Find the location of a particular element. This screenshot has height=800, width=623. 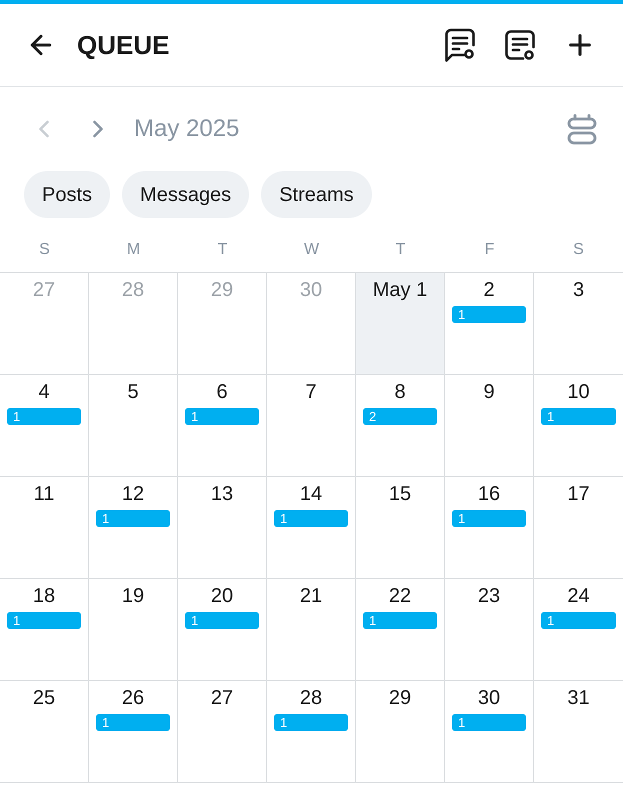

day-number: 24 is located at coordinates (578, 596).